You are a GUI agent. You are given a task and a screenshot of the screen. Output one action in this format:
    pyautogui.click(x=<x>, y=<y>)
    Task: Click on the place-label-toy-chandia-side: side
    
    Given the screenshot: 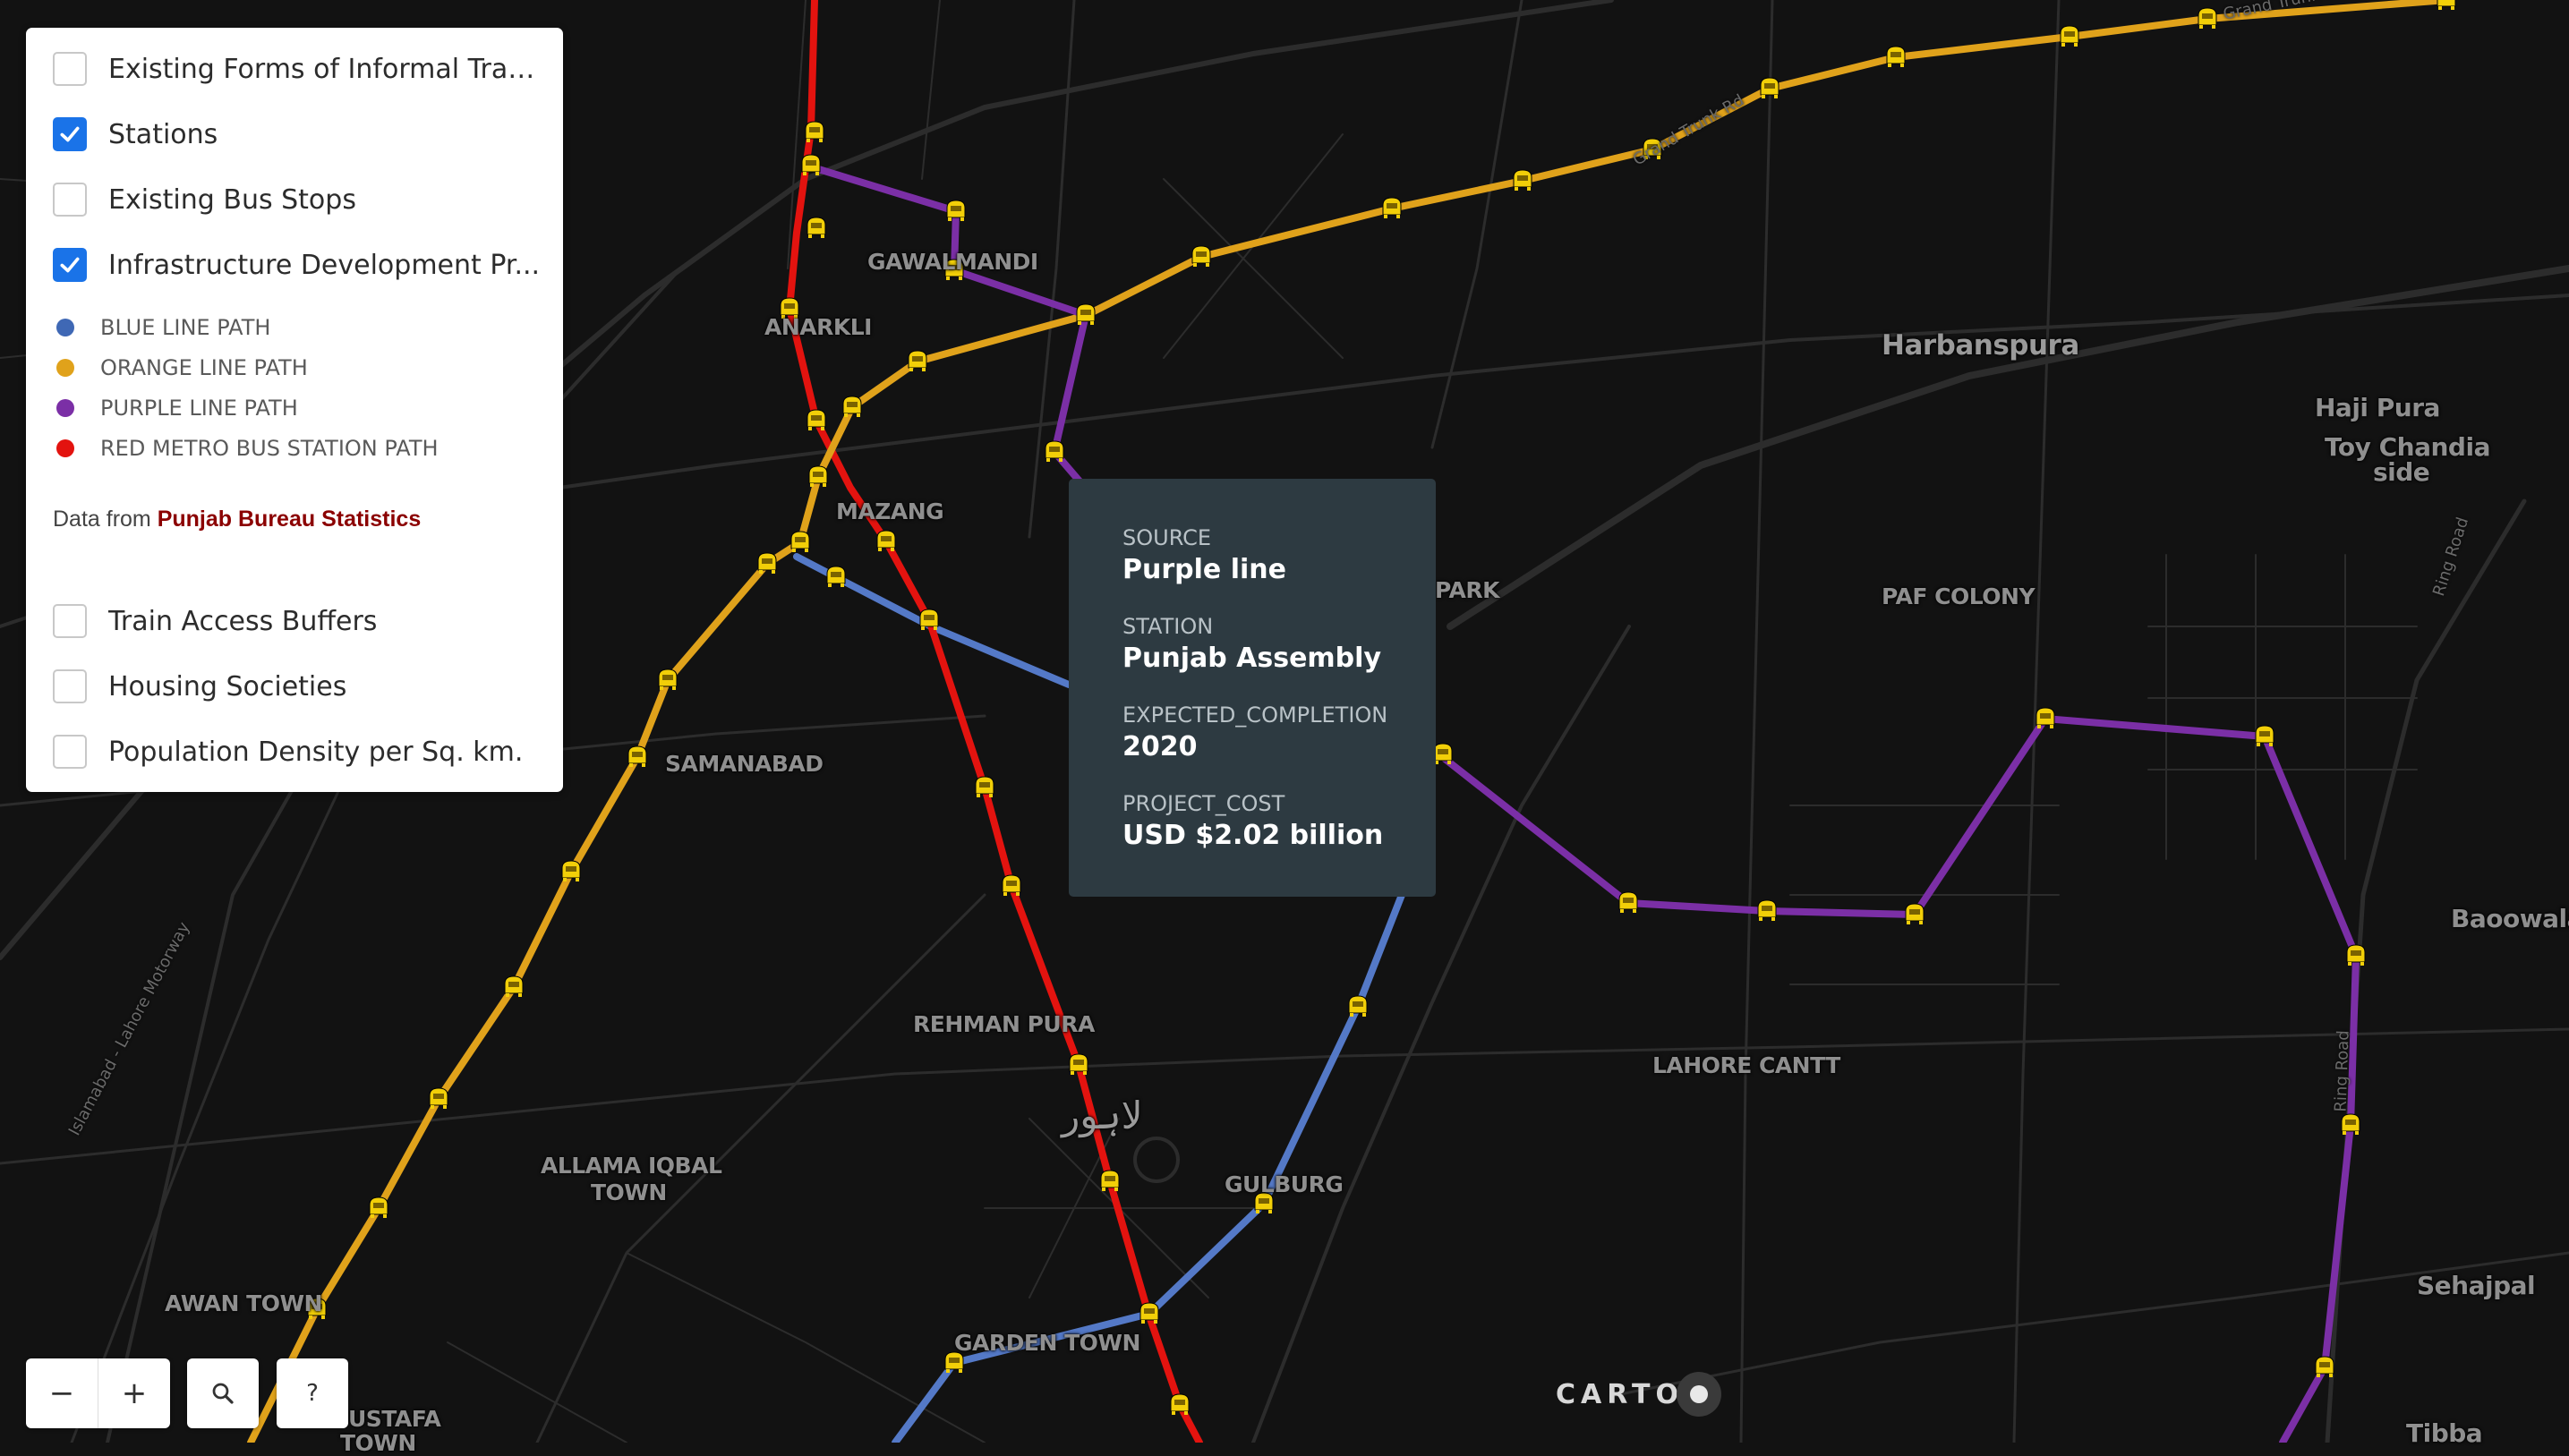 What is the action you would take?
    pyautogui.click(x=2402, y=472)
    